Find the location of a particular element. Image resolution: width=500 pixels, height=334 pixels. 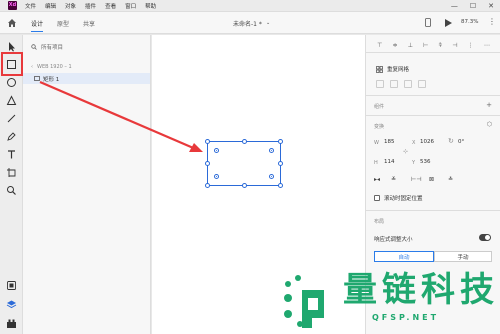

flip-horizontal-icon: ▸◂ is located at coordinates (377, 179).